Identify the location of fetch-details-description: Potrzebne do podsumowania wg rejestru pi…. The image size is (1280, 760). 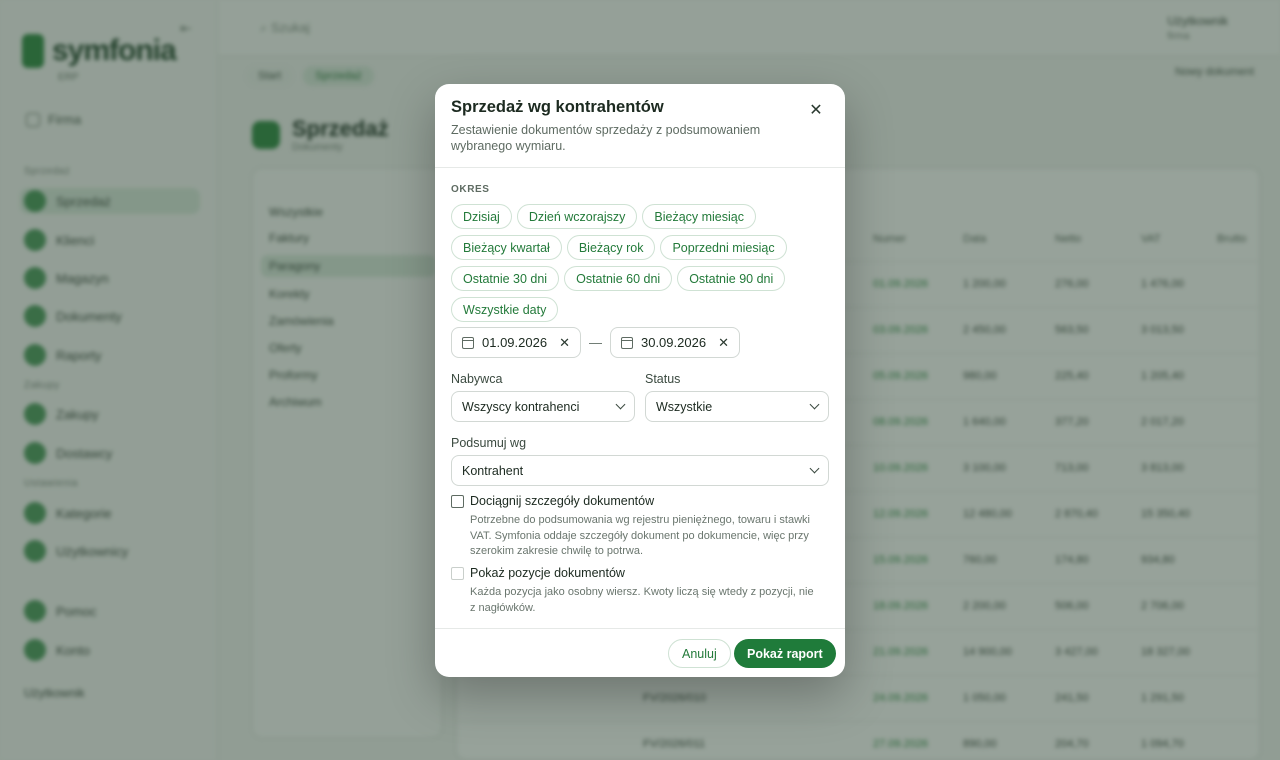
(640, 535).